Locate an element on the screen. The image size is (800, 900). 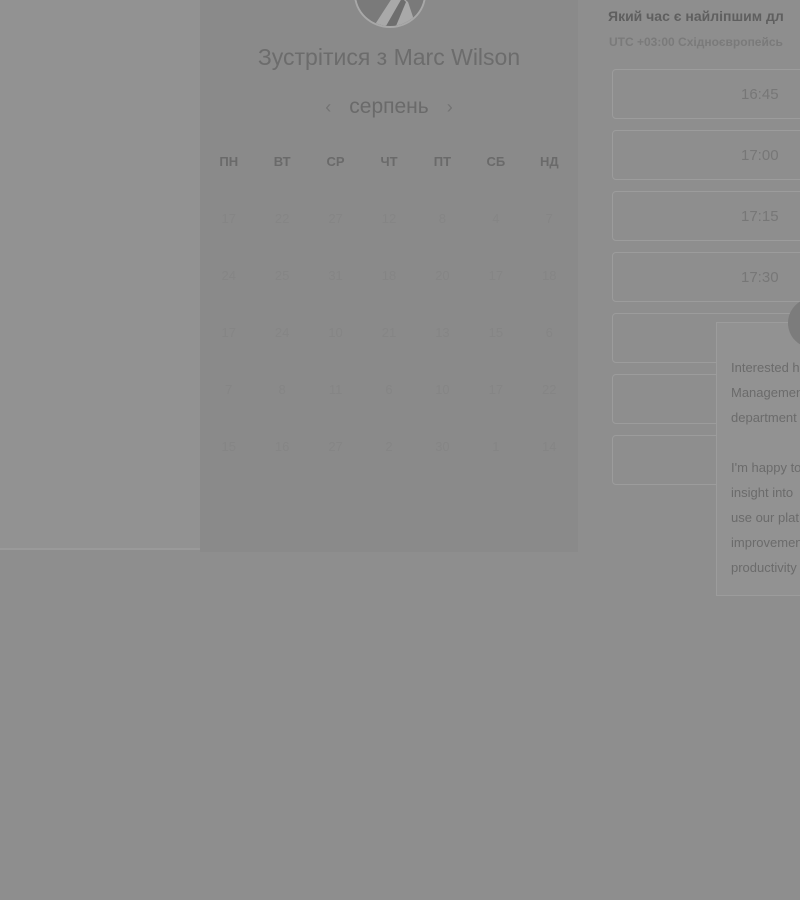
calendar-day: 25 is located at coordinates (281, 292).